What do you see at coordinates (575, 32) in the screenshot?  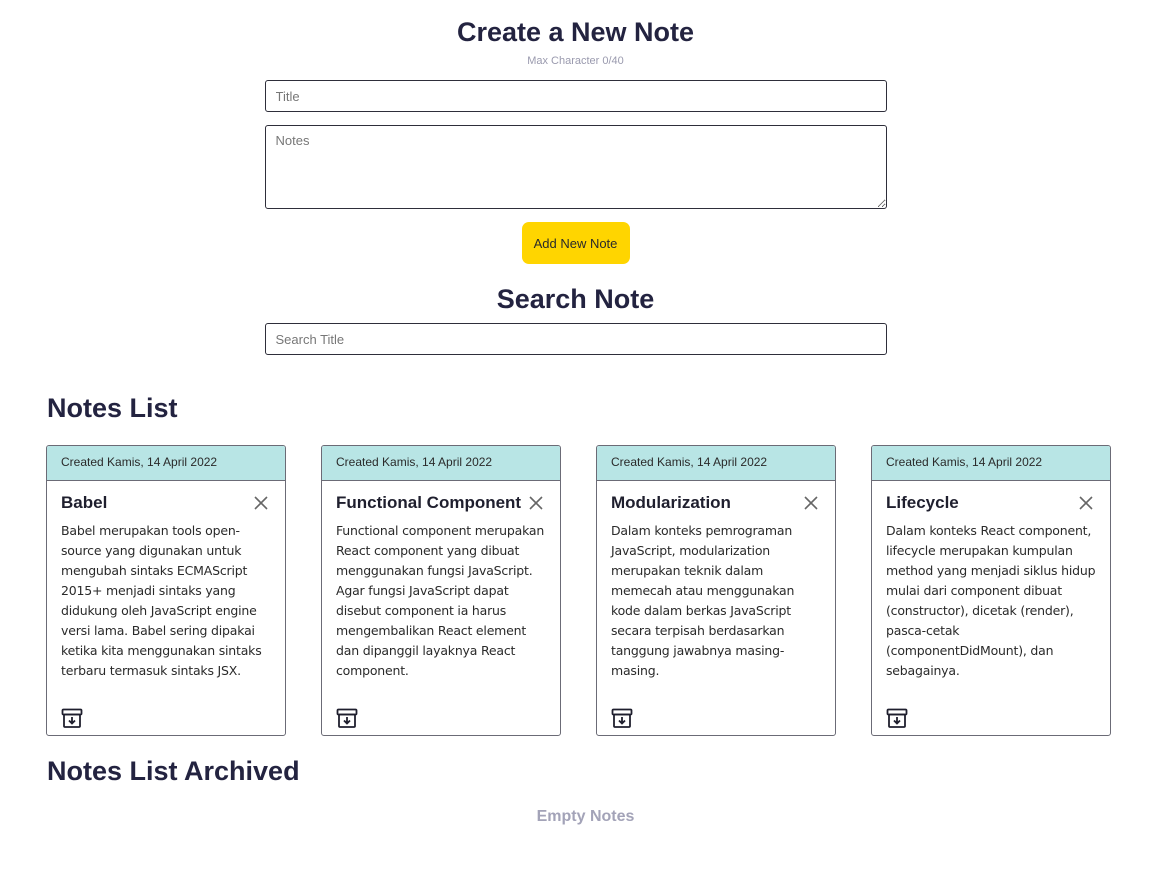 I see `form-title: Create a New Note` at bounding box center [575, 32].